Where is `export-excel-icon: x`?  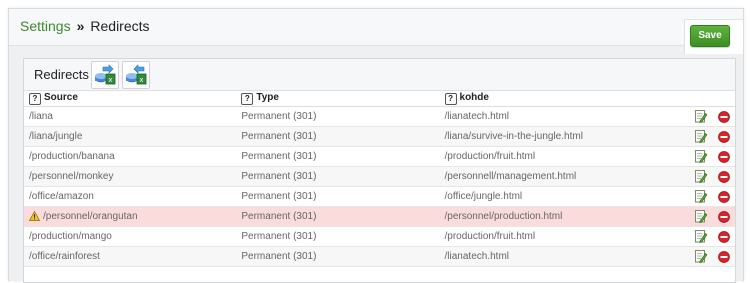
export-excel-icon: x is located at coordinates (136, 74).